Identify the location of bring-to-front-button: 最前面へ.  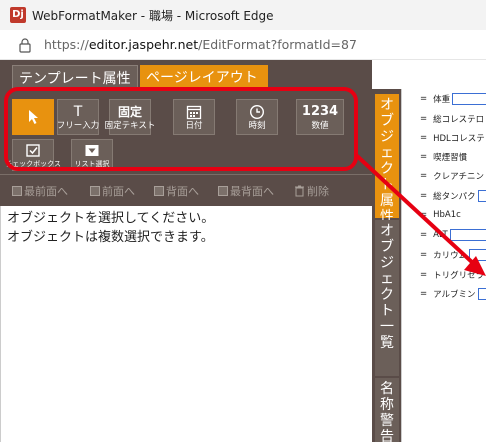
(40, 191).